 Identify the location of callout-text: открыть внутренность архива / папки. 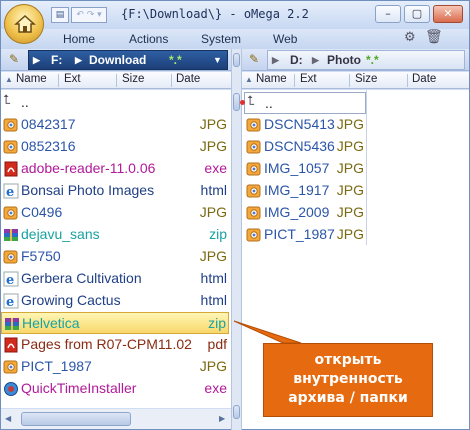
(348, 379).